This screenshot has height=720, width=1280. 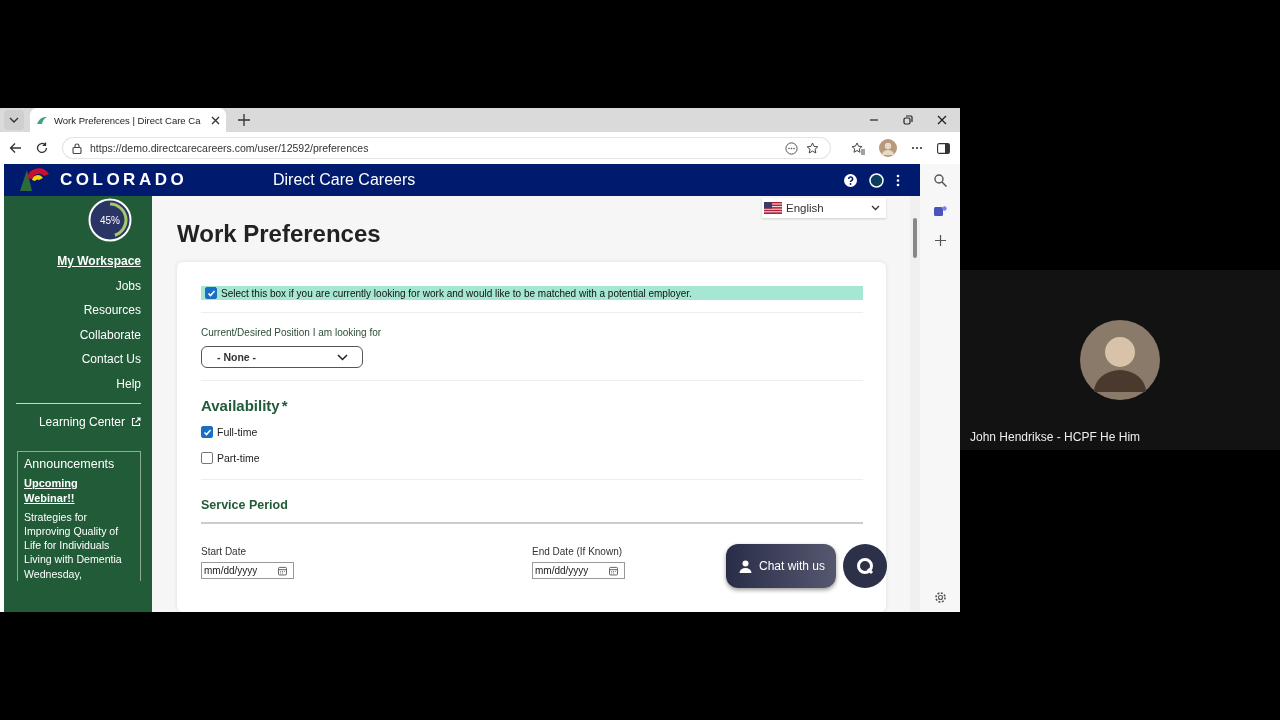 I want to click on reload-icon, so click(x=42, y=148).